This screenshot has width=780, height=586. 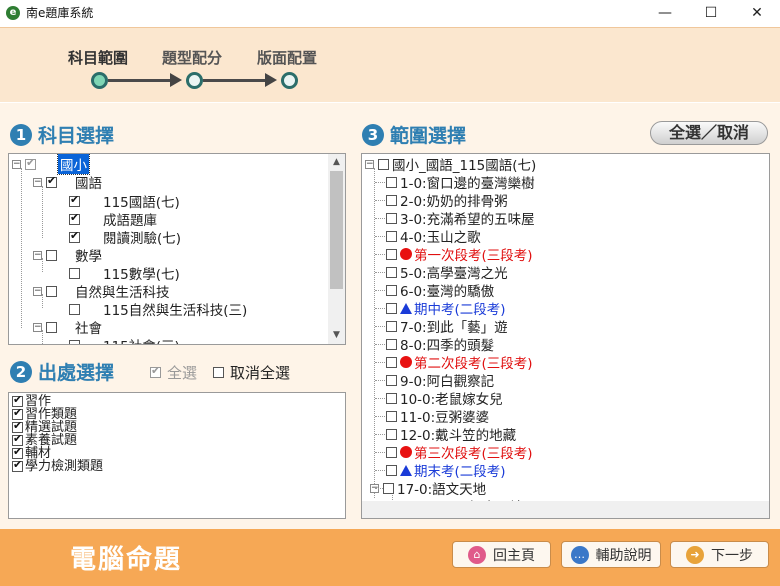 What do you see at coordinates (611, 554) in the screenshot?
I see `help-button: … 輔助說明` at bounding box center [611, 554].